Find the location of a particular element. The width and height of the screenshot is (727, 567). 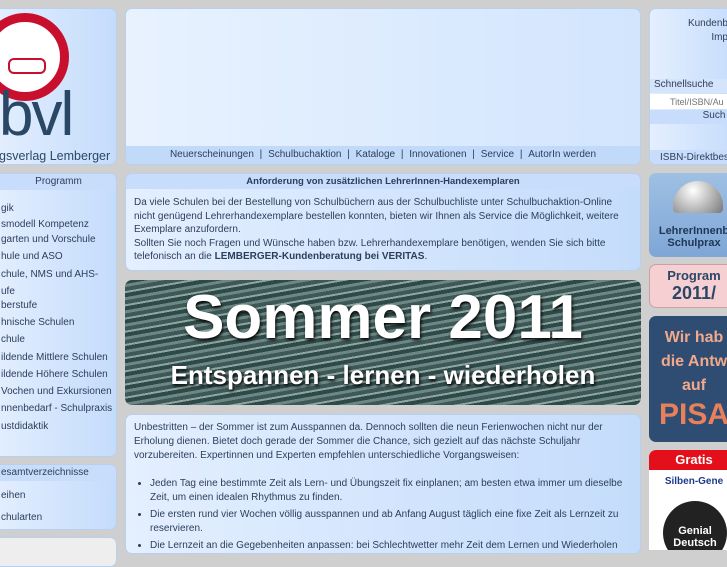

logo-tagline: gsverlag Lemberger is located at coordinates (55, 156).